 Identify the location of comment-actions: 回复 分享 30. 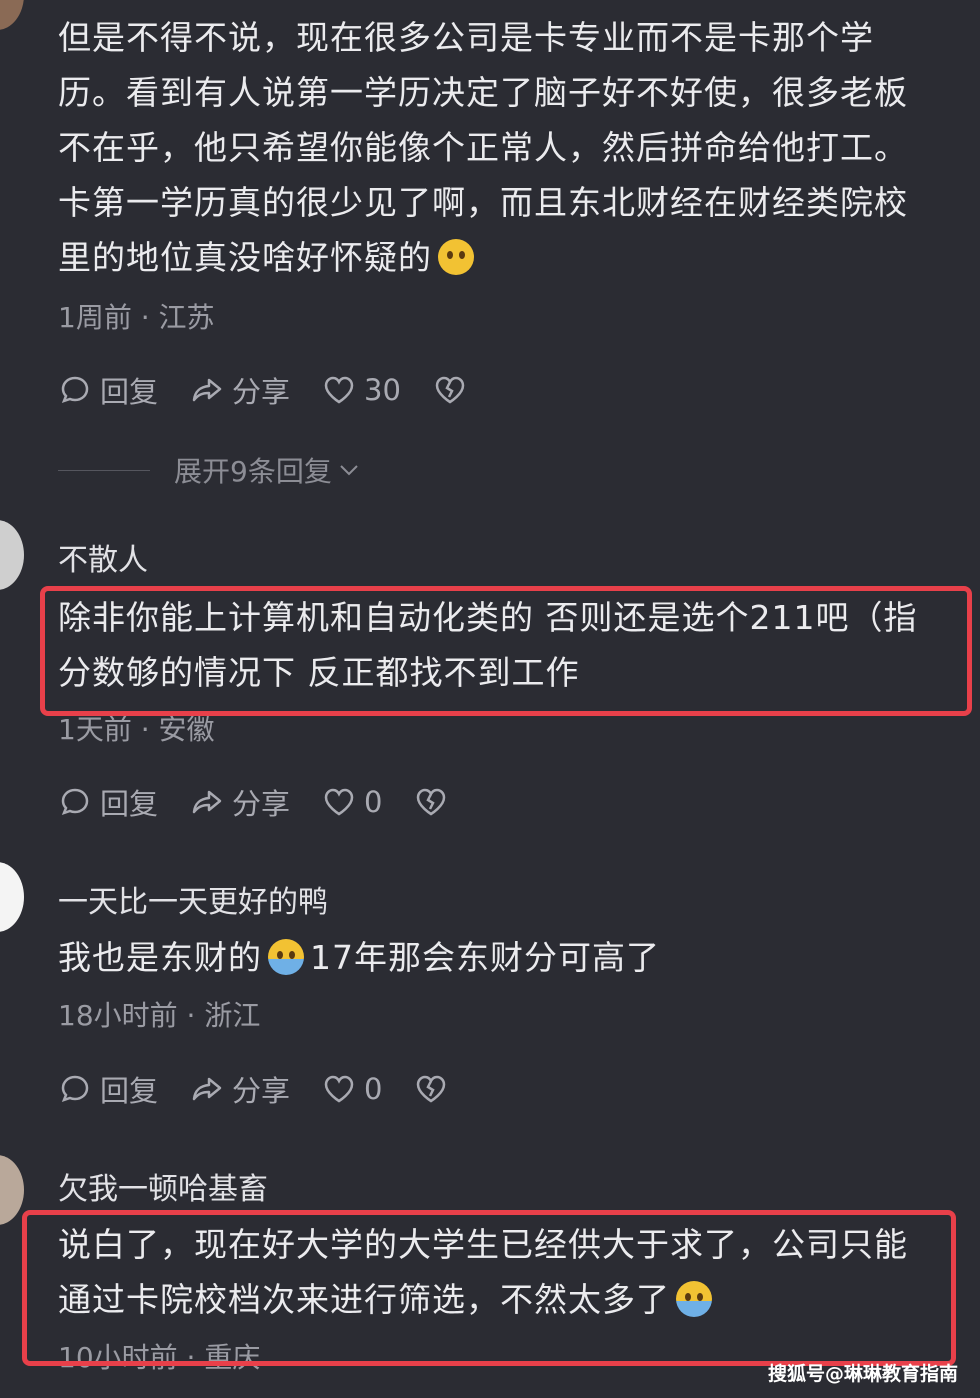
(281, 390).